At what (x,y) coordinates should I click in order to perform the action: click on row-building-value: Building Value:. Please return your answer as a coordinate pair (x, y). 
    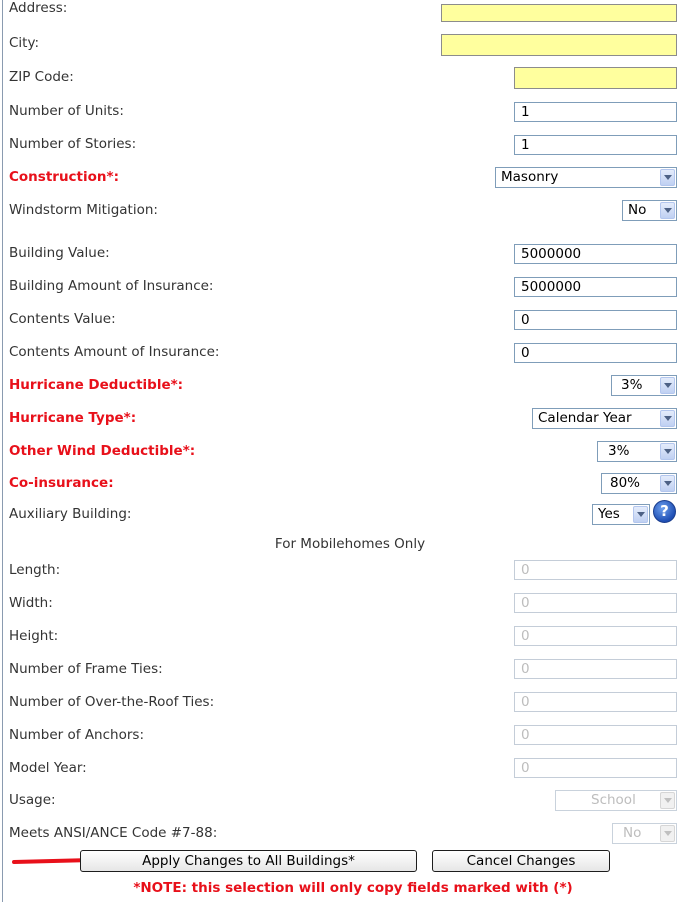
    Looking at the image, I should click on (341, 254).